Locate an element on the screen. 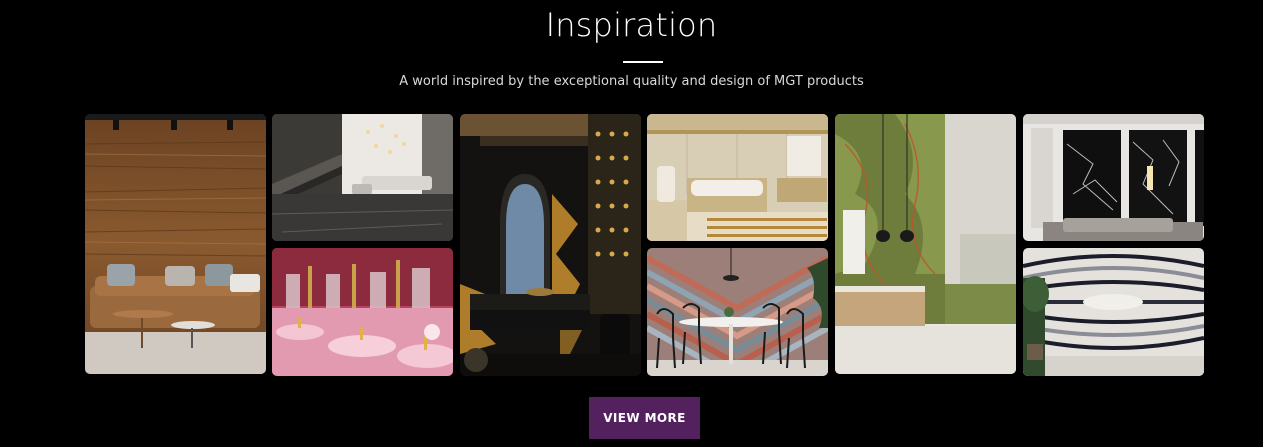  gallery-image-travertine-living-room is located at coordinates (175, 244).